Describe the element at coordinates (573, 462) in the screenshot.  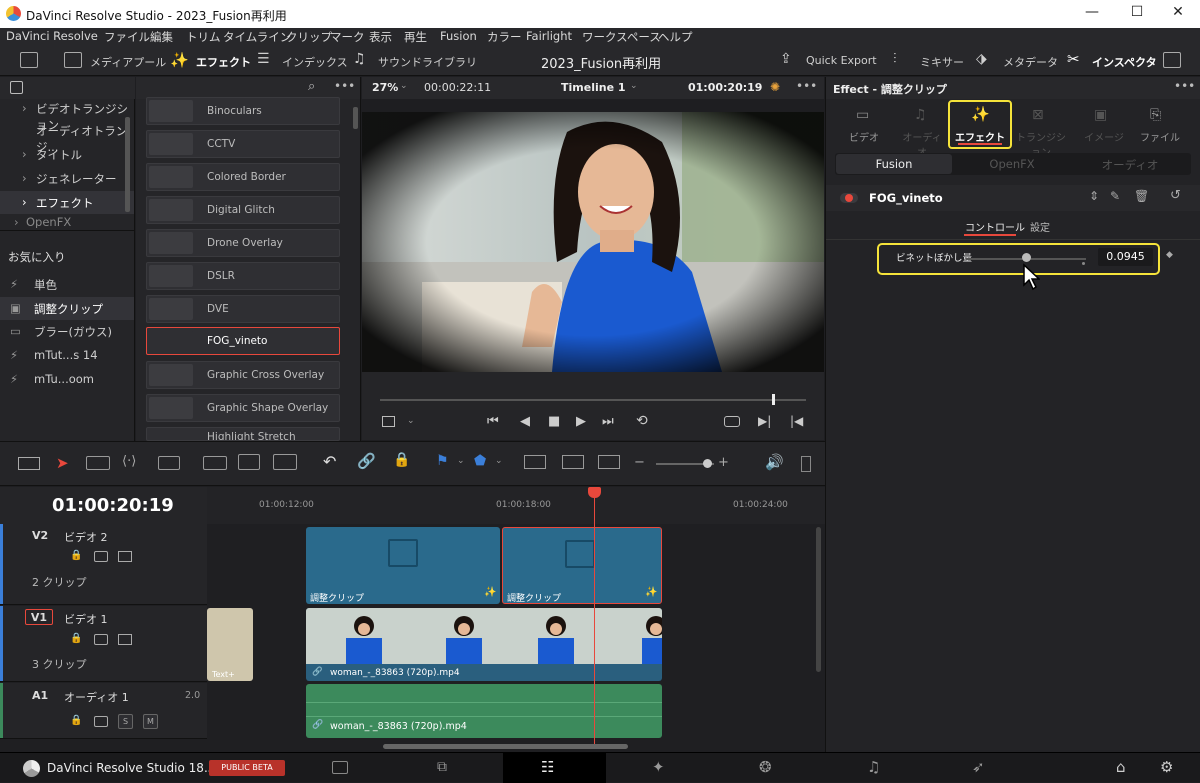
I see `zoom-detail-icon` at that location.